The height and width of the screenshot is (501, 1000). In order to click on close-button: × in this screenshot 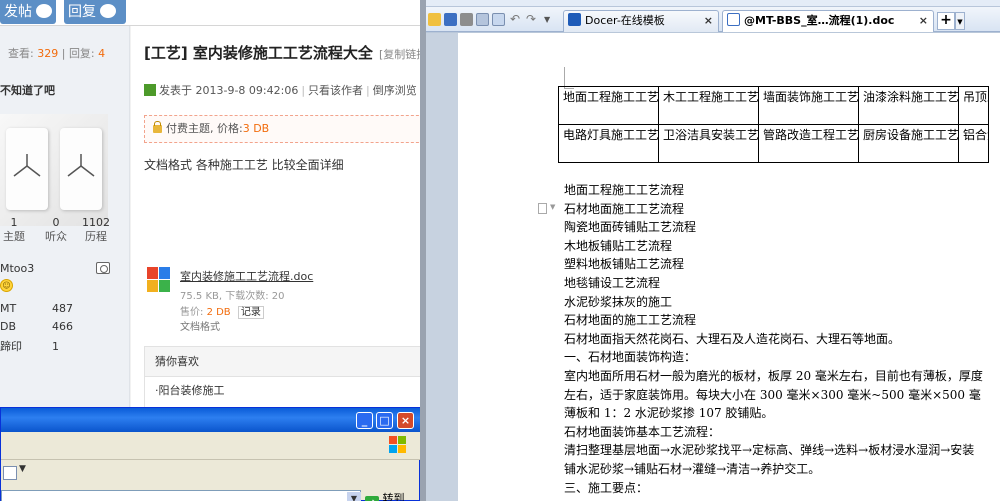, I will do `click(405, 420)`.